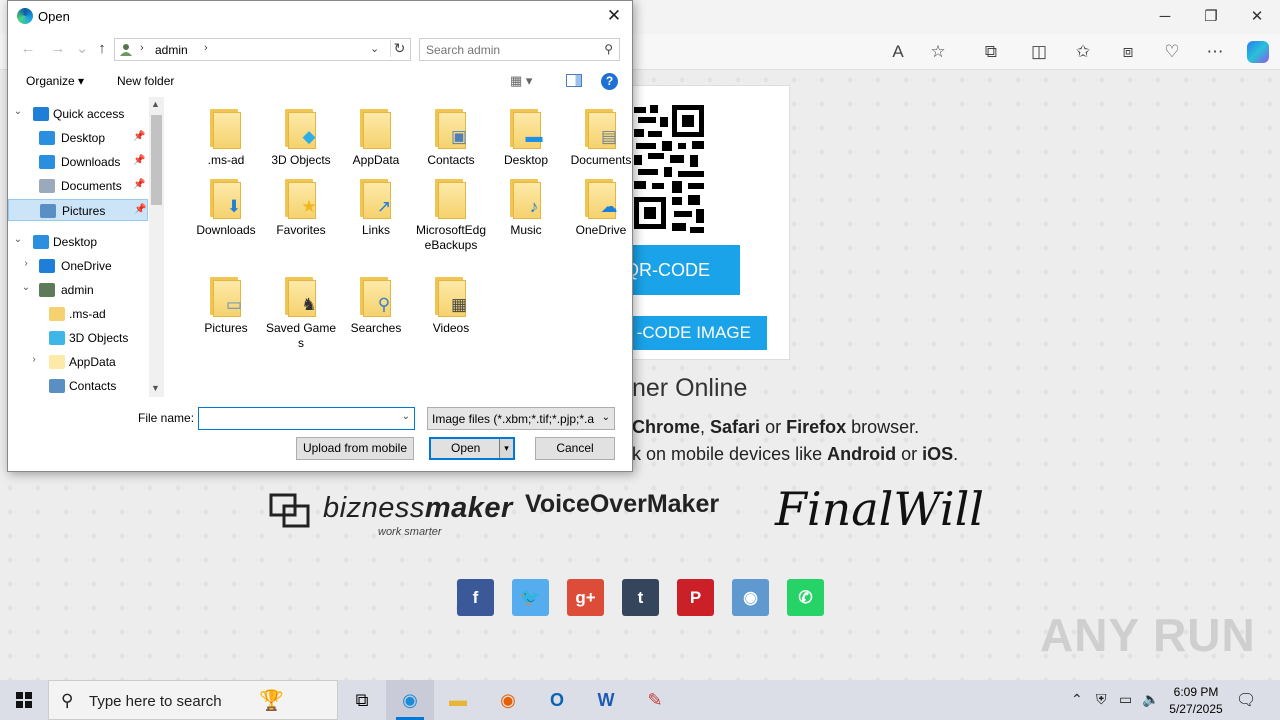 The height and width of the screenshot is (720, 1280). What do you see at coordinates (614, 16) in the screenshot?
I see `dialog-close-button: ✕` at bounding box center [614, 16].